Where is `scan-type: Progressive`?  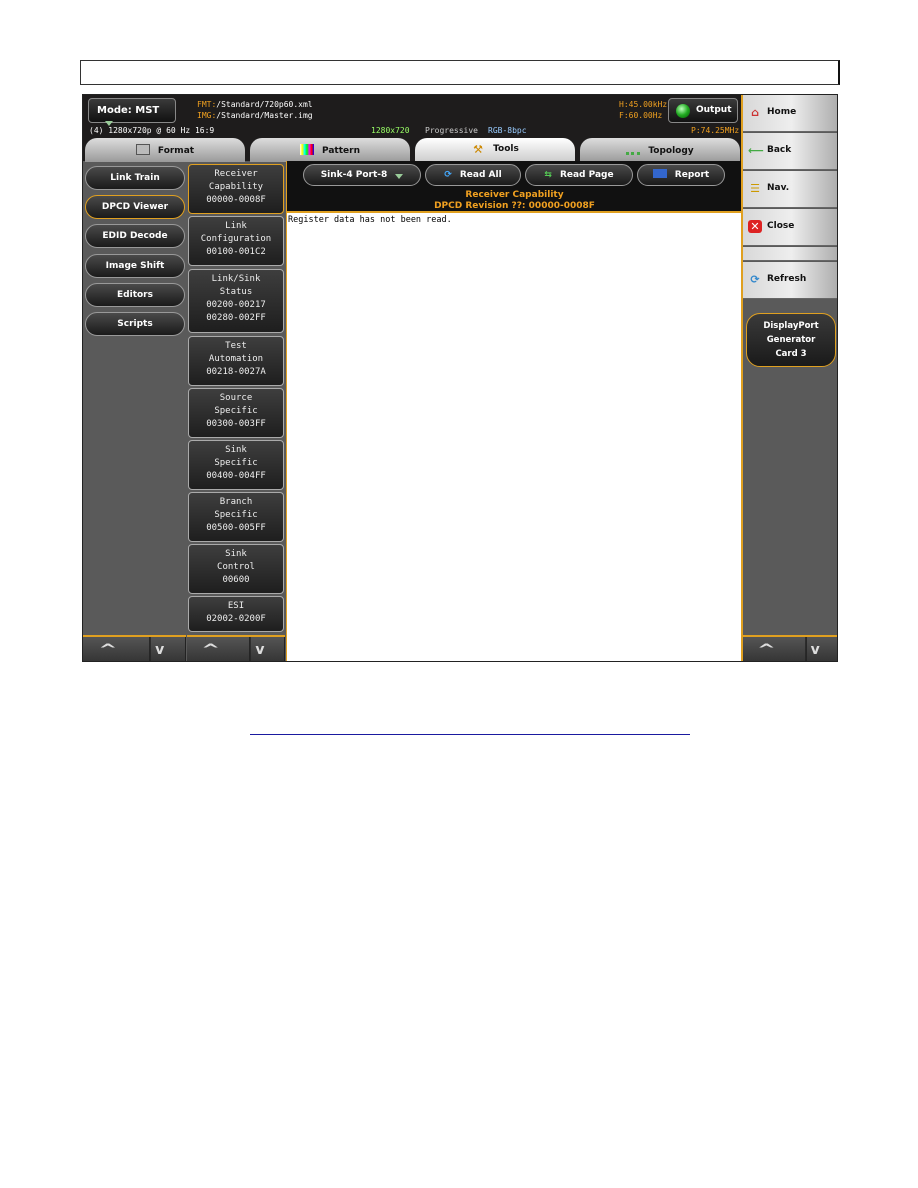 scan-type: Progressive is located at coordinates (451, 130).